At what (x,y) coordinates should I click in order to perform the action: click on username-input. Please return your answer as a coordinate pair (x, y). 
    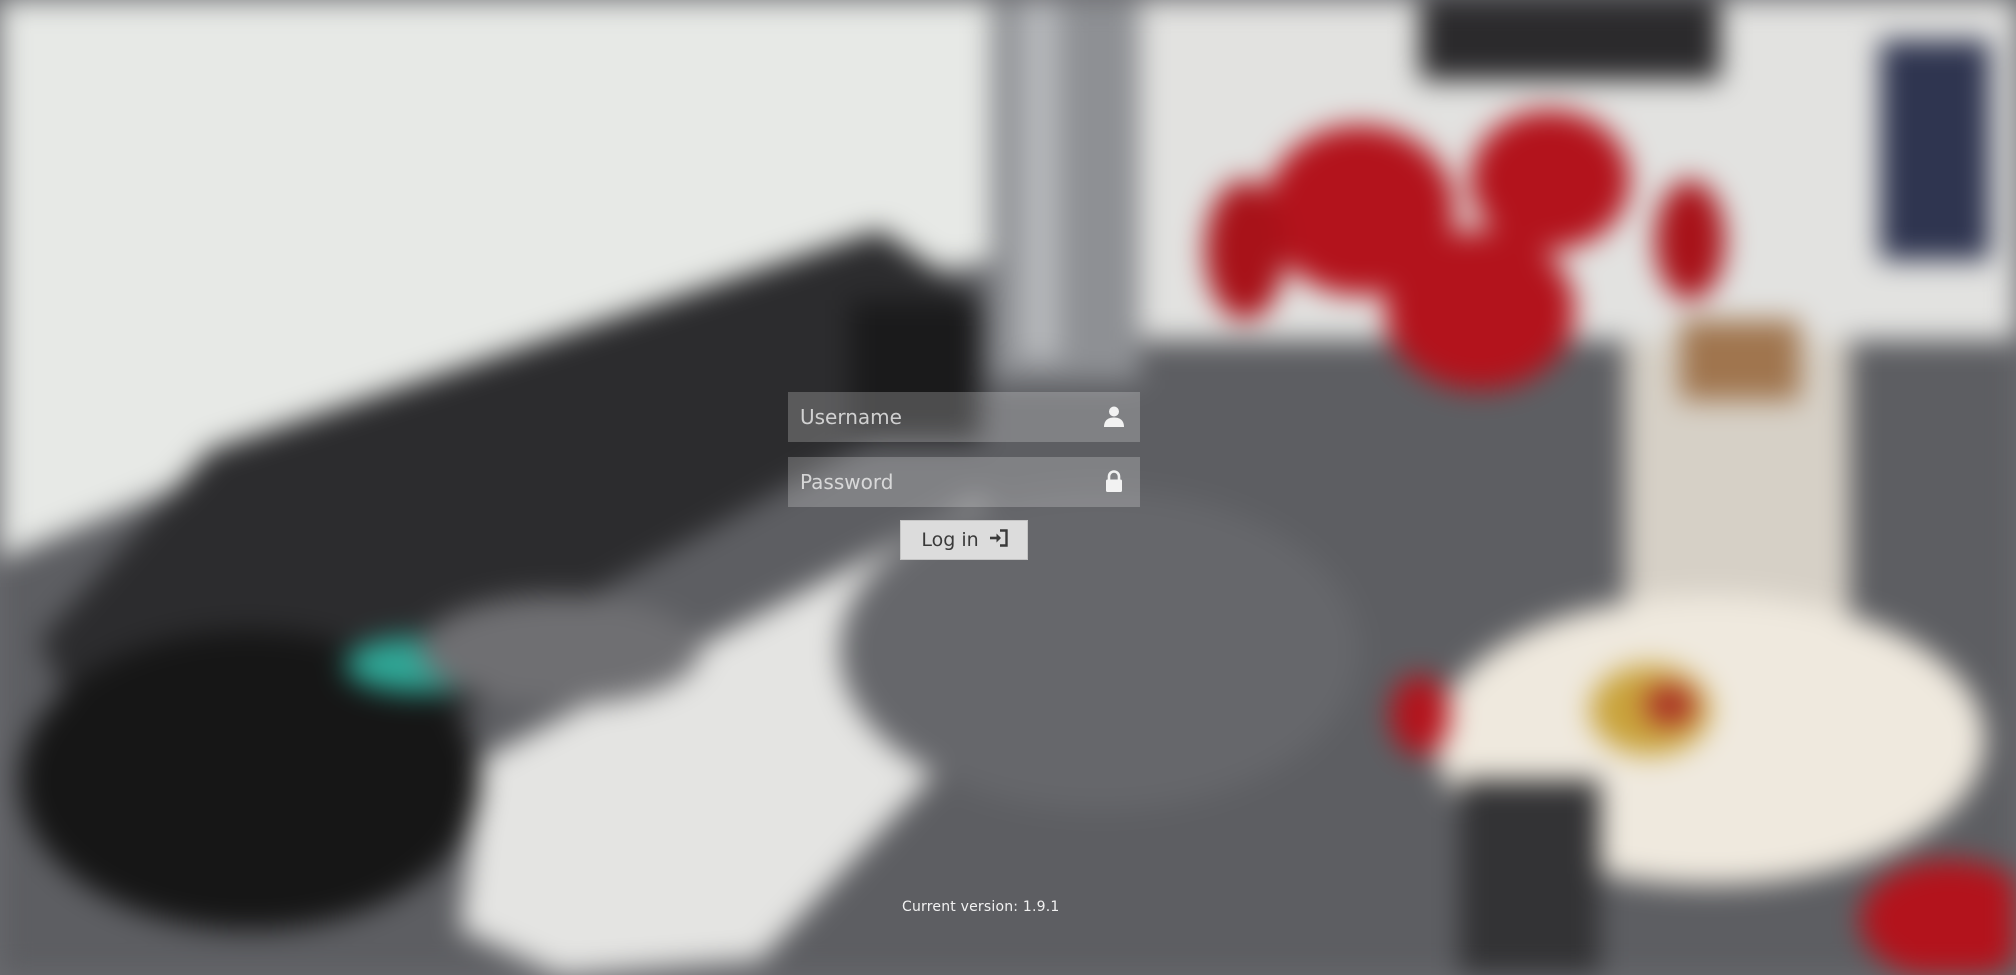
    Looking at the image, I should click on (964, 417).